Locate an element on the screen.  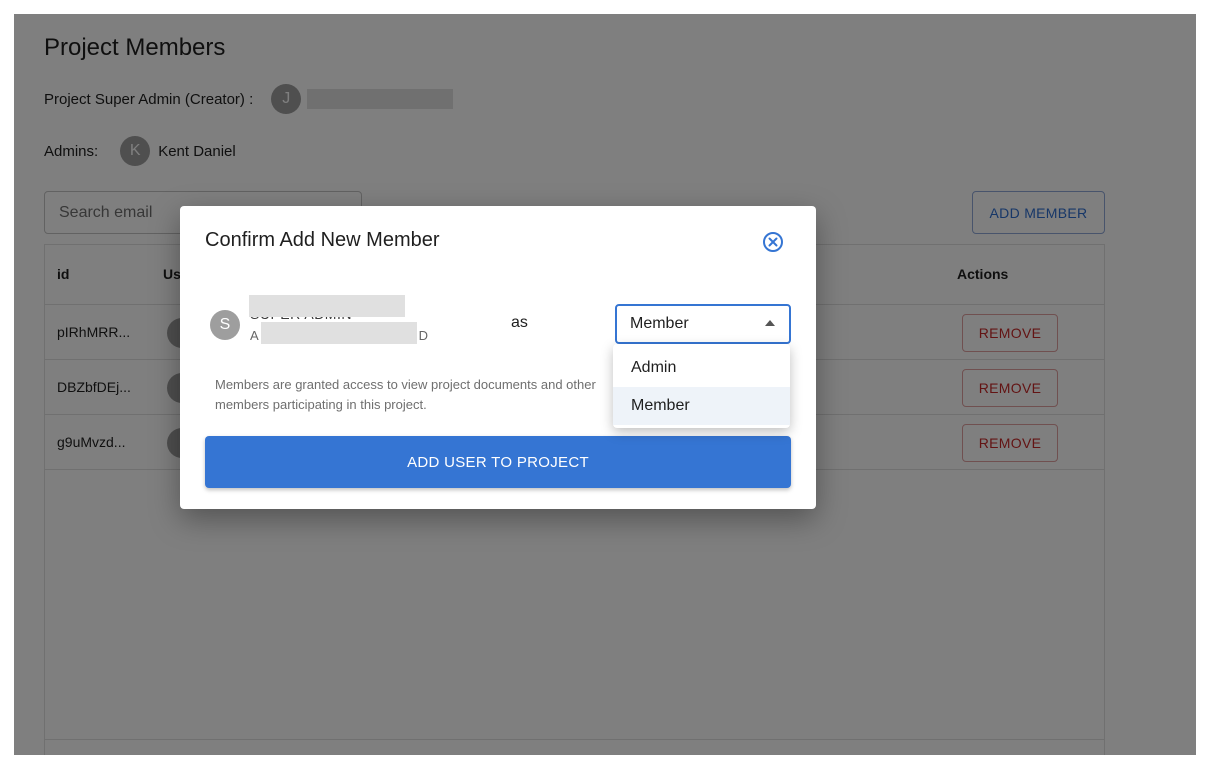
role-option-admin: Admin is located at coordinates (701, 368).